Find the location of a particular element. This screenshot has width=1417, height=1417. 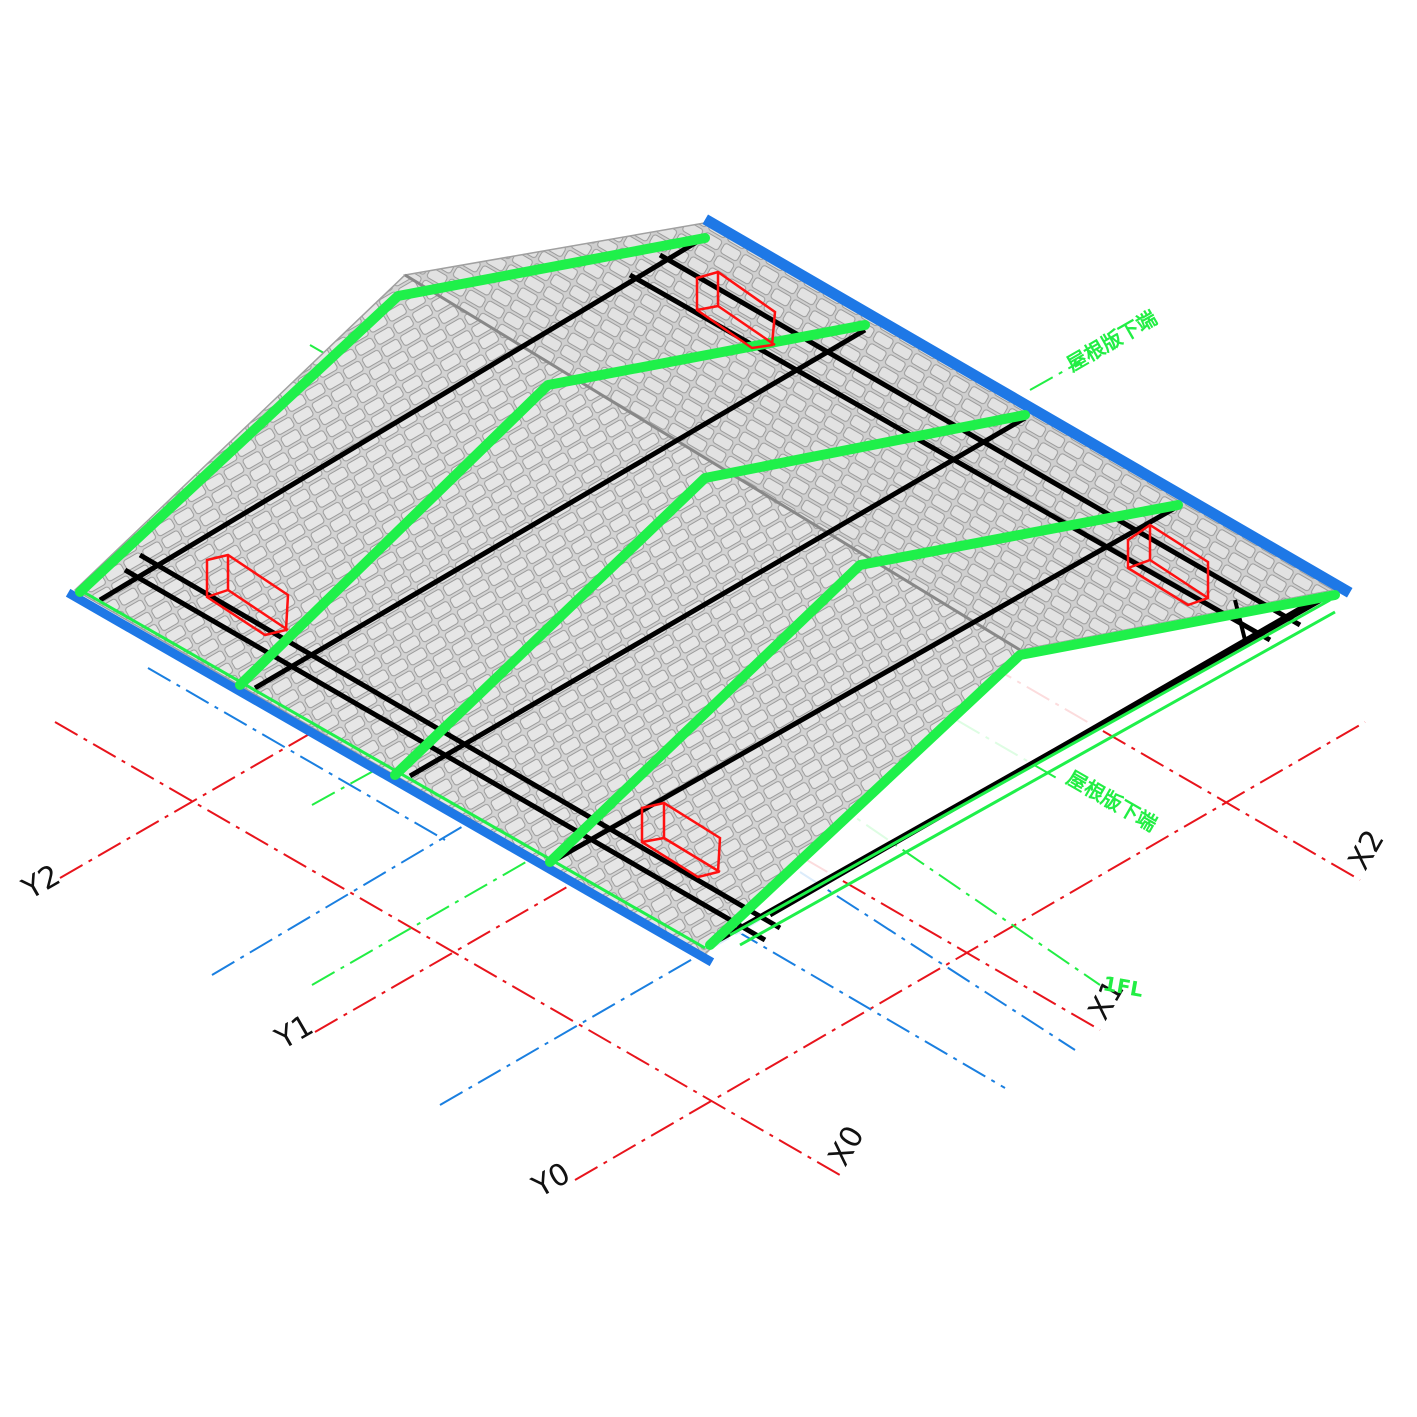

grid-label-y1: Y1 is located at coordinates (294, 1033).